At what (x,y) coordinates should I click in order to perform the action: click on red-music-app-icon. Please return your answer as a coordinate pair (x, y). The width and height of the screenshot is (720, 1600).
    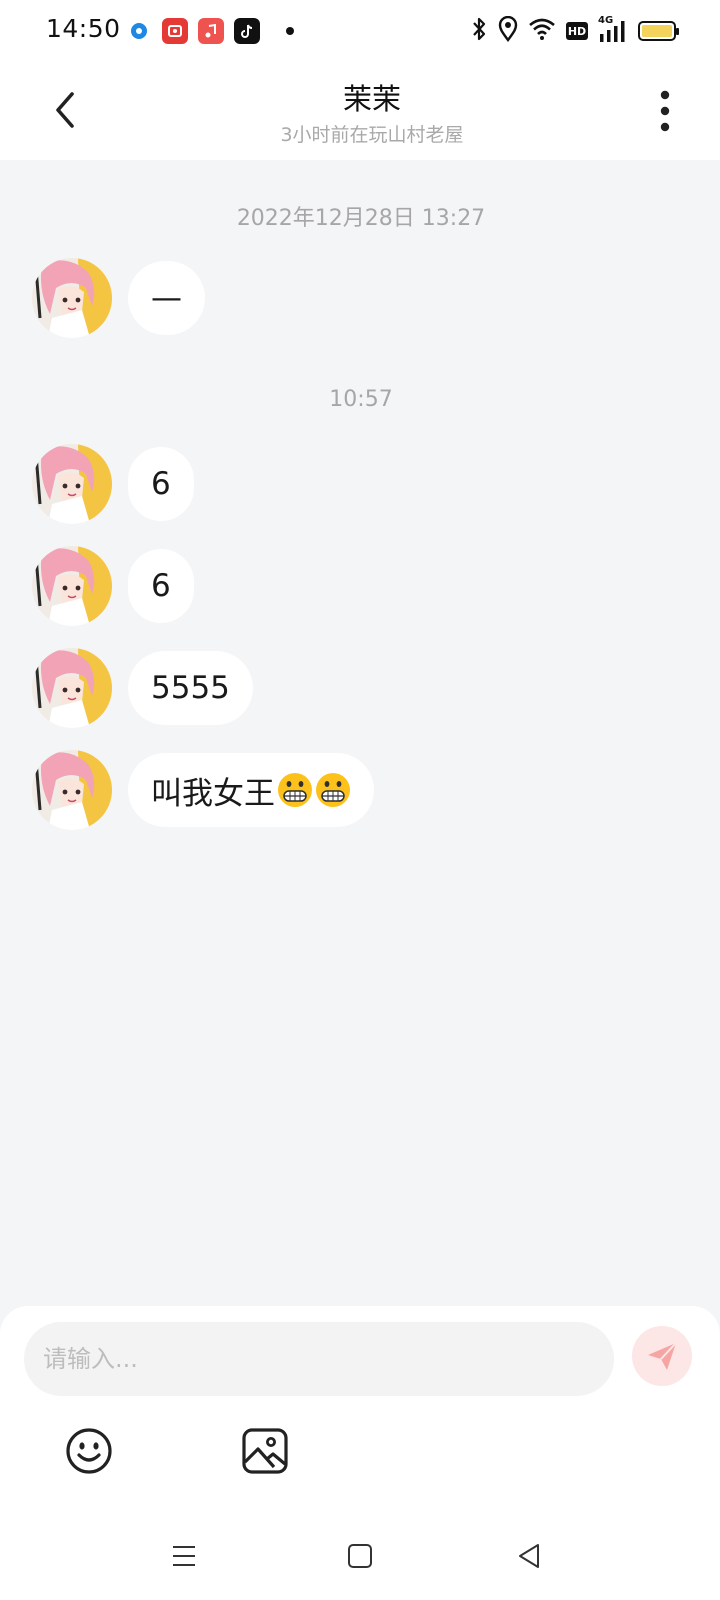
    Looking at the image, I should click on (211, 31).